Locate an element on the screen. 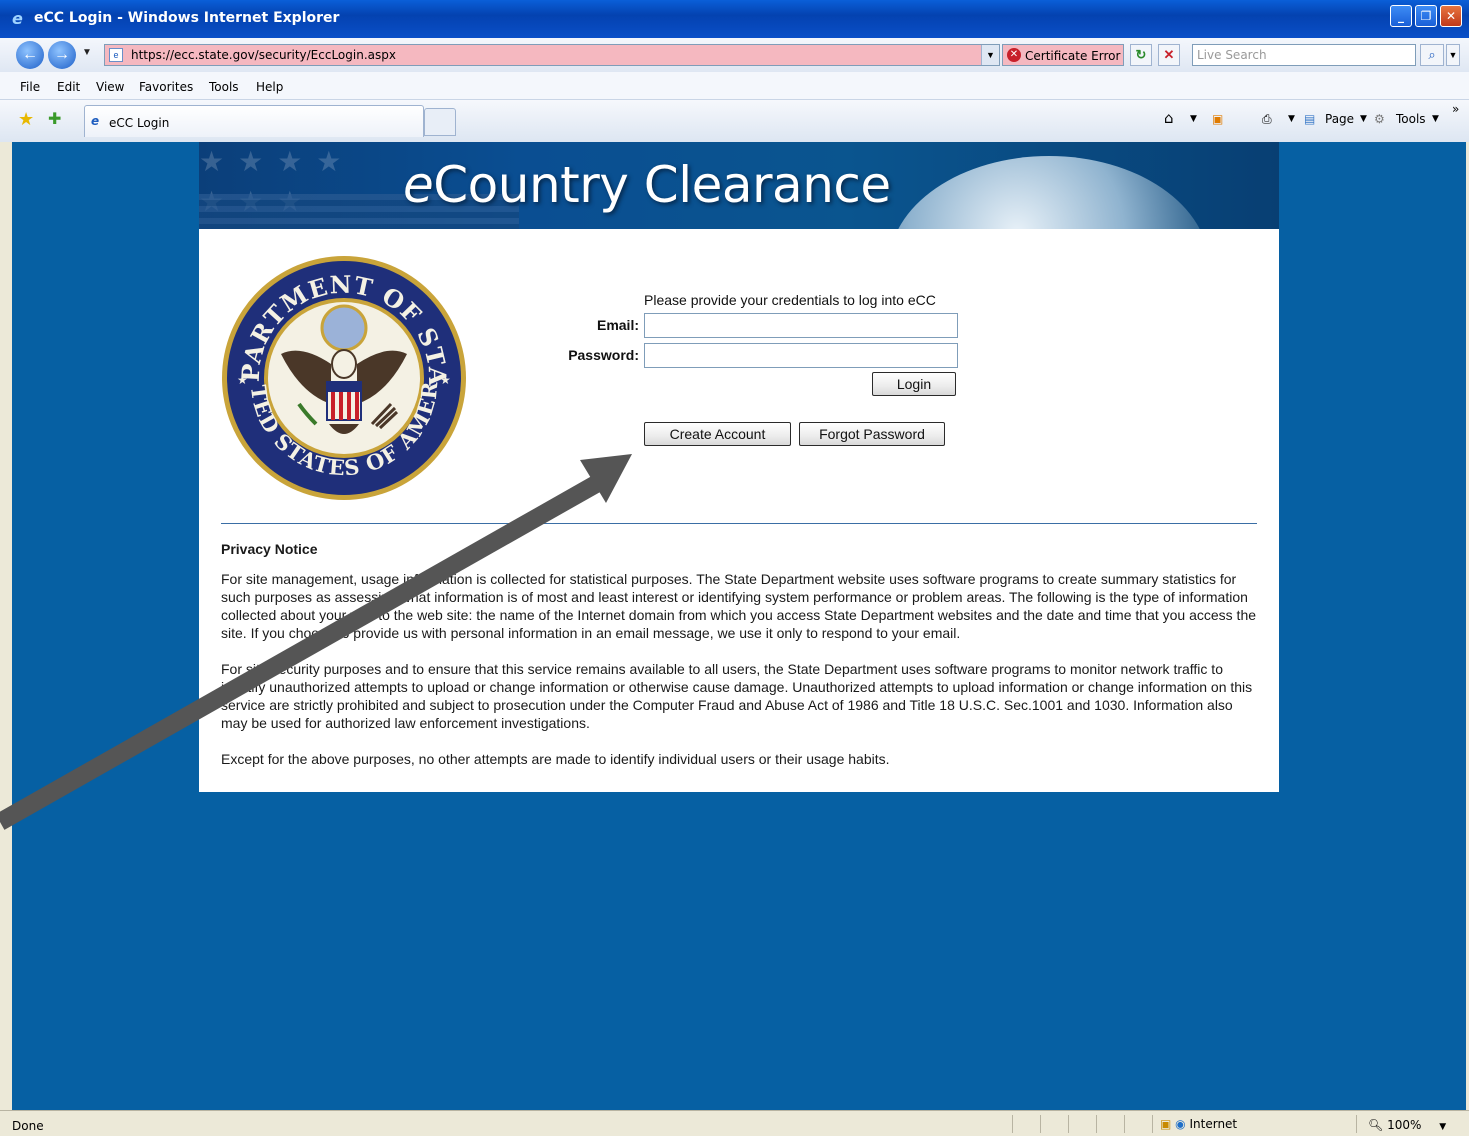 This screenshot has width=1469, height=1136. tab-ecc-login: e eCC Login is located at coordinates (254, 121).